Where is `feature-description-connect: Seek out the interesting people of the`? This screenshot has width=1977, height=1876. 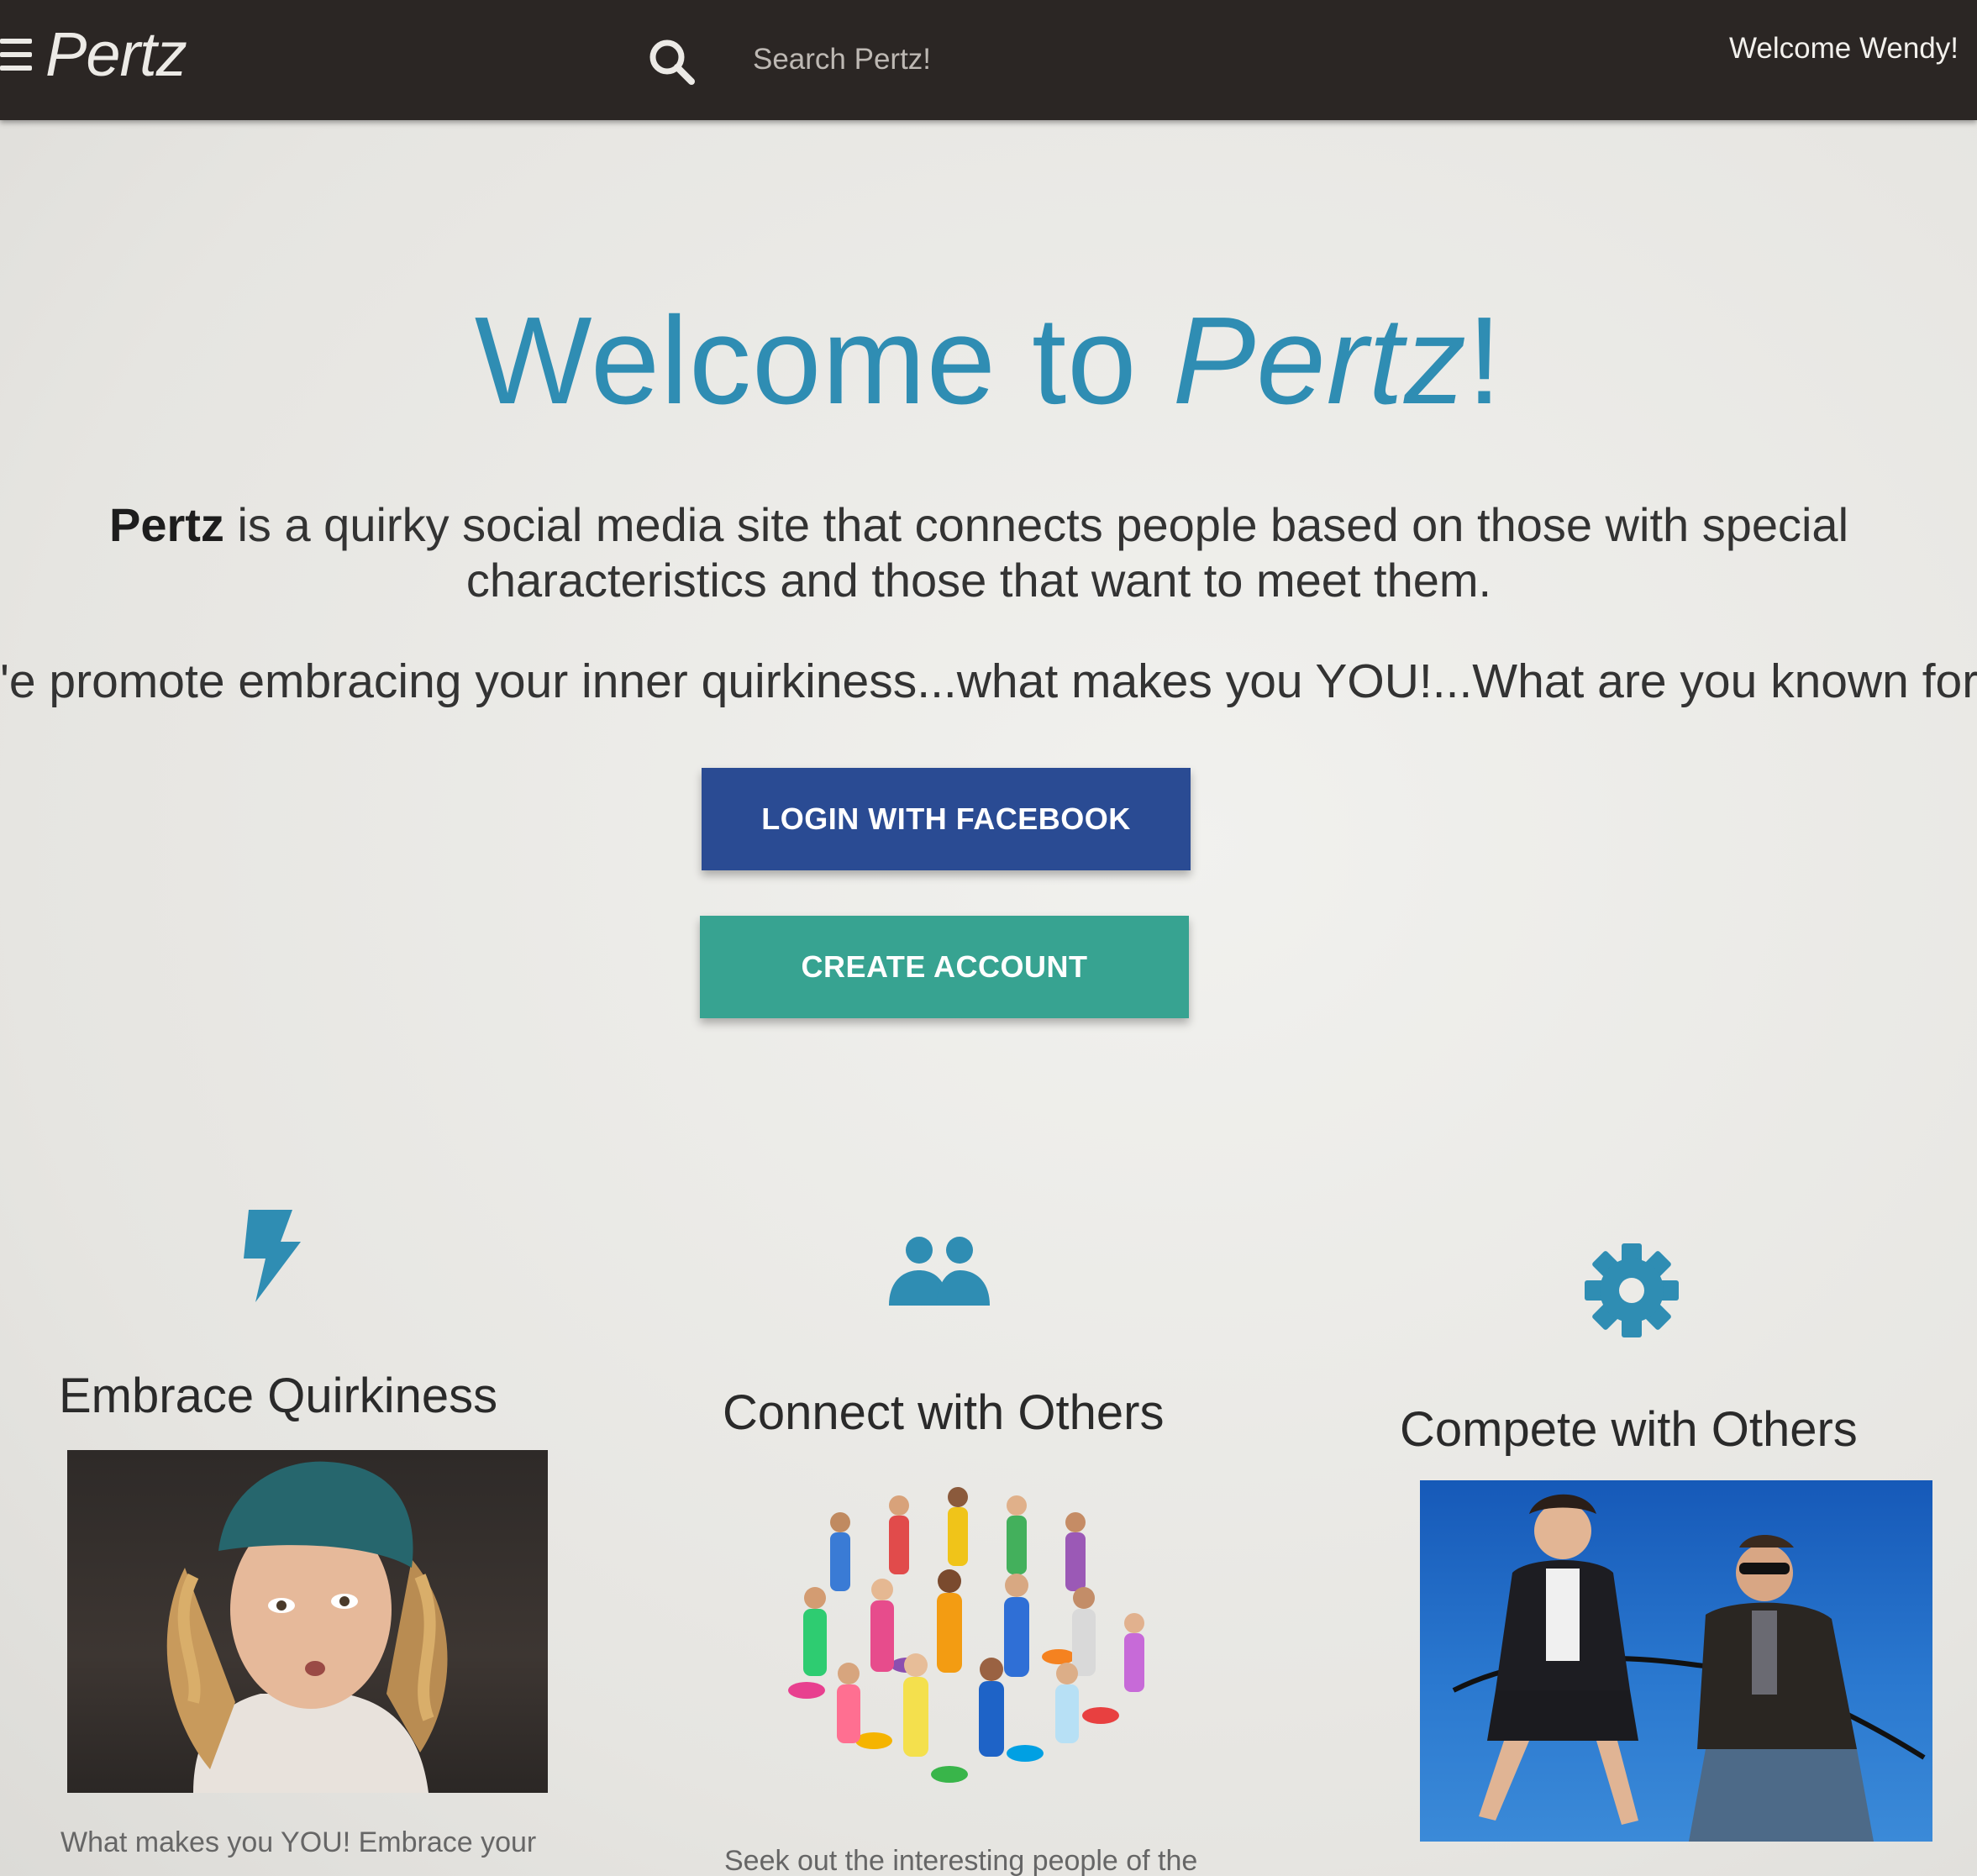
feature-description-connect: Seek out the interesting people of the is located at coordinates (961, 1860).